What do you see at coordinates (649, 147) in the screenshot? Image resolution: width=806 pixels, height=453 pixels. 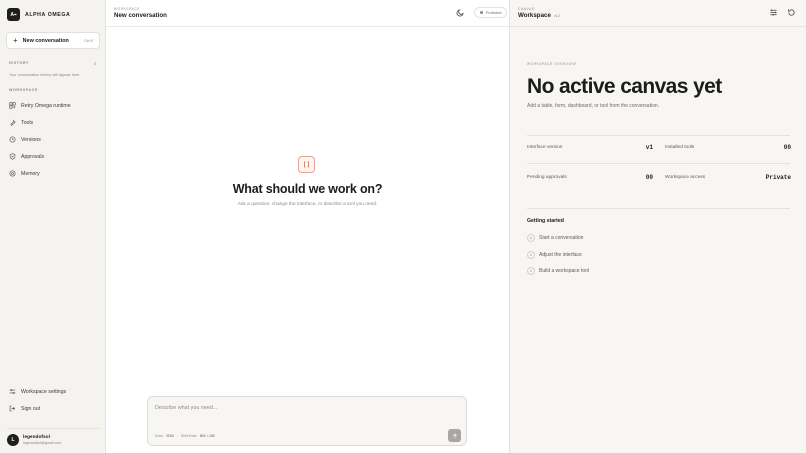 I see `stat-value: v1` at bounding box center [649, 147].